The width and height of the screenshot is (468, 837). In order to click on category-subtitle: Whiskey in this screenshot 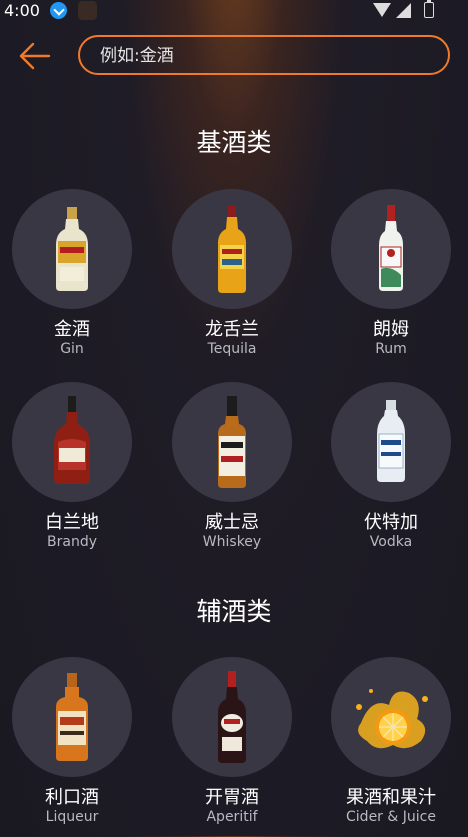, I will do `click(232, 542)`.